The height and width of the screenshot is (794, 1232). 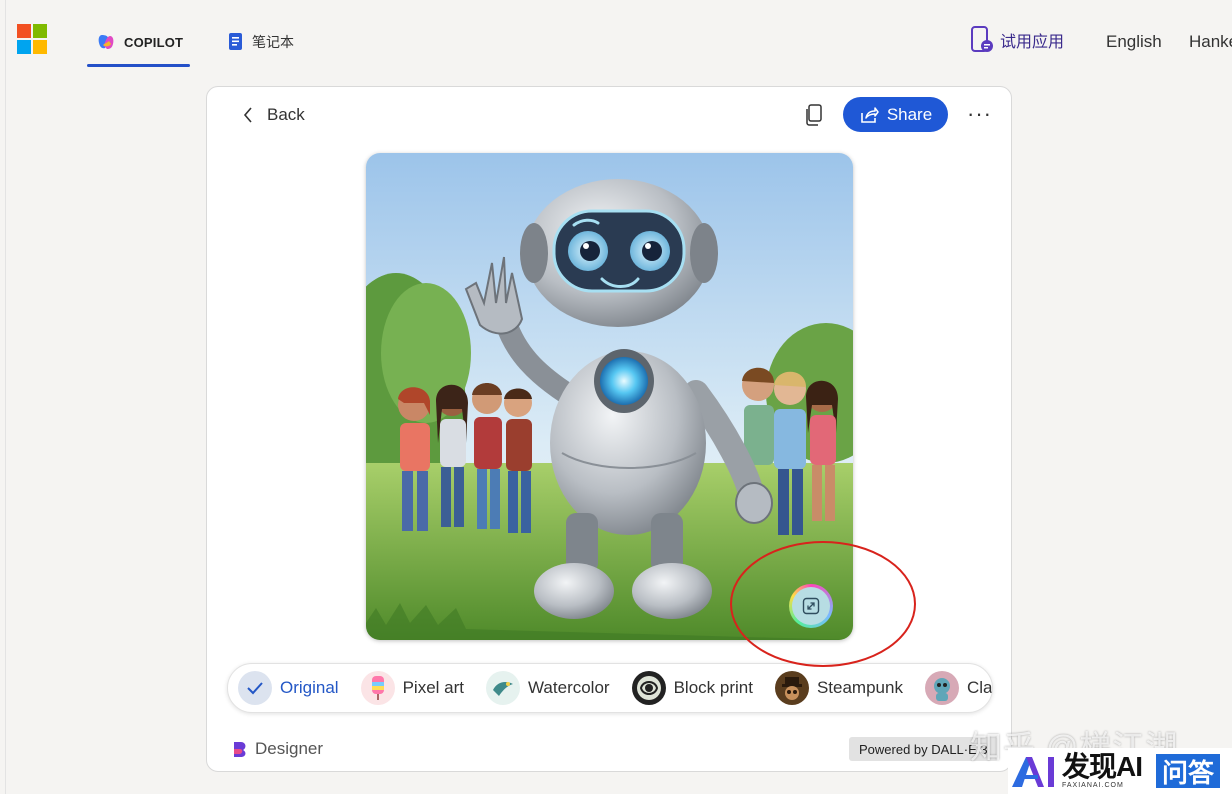 I want to click on tab-notebook-label: 笔记本, so click(x=273, y=42).